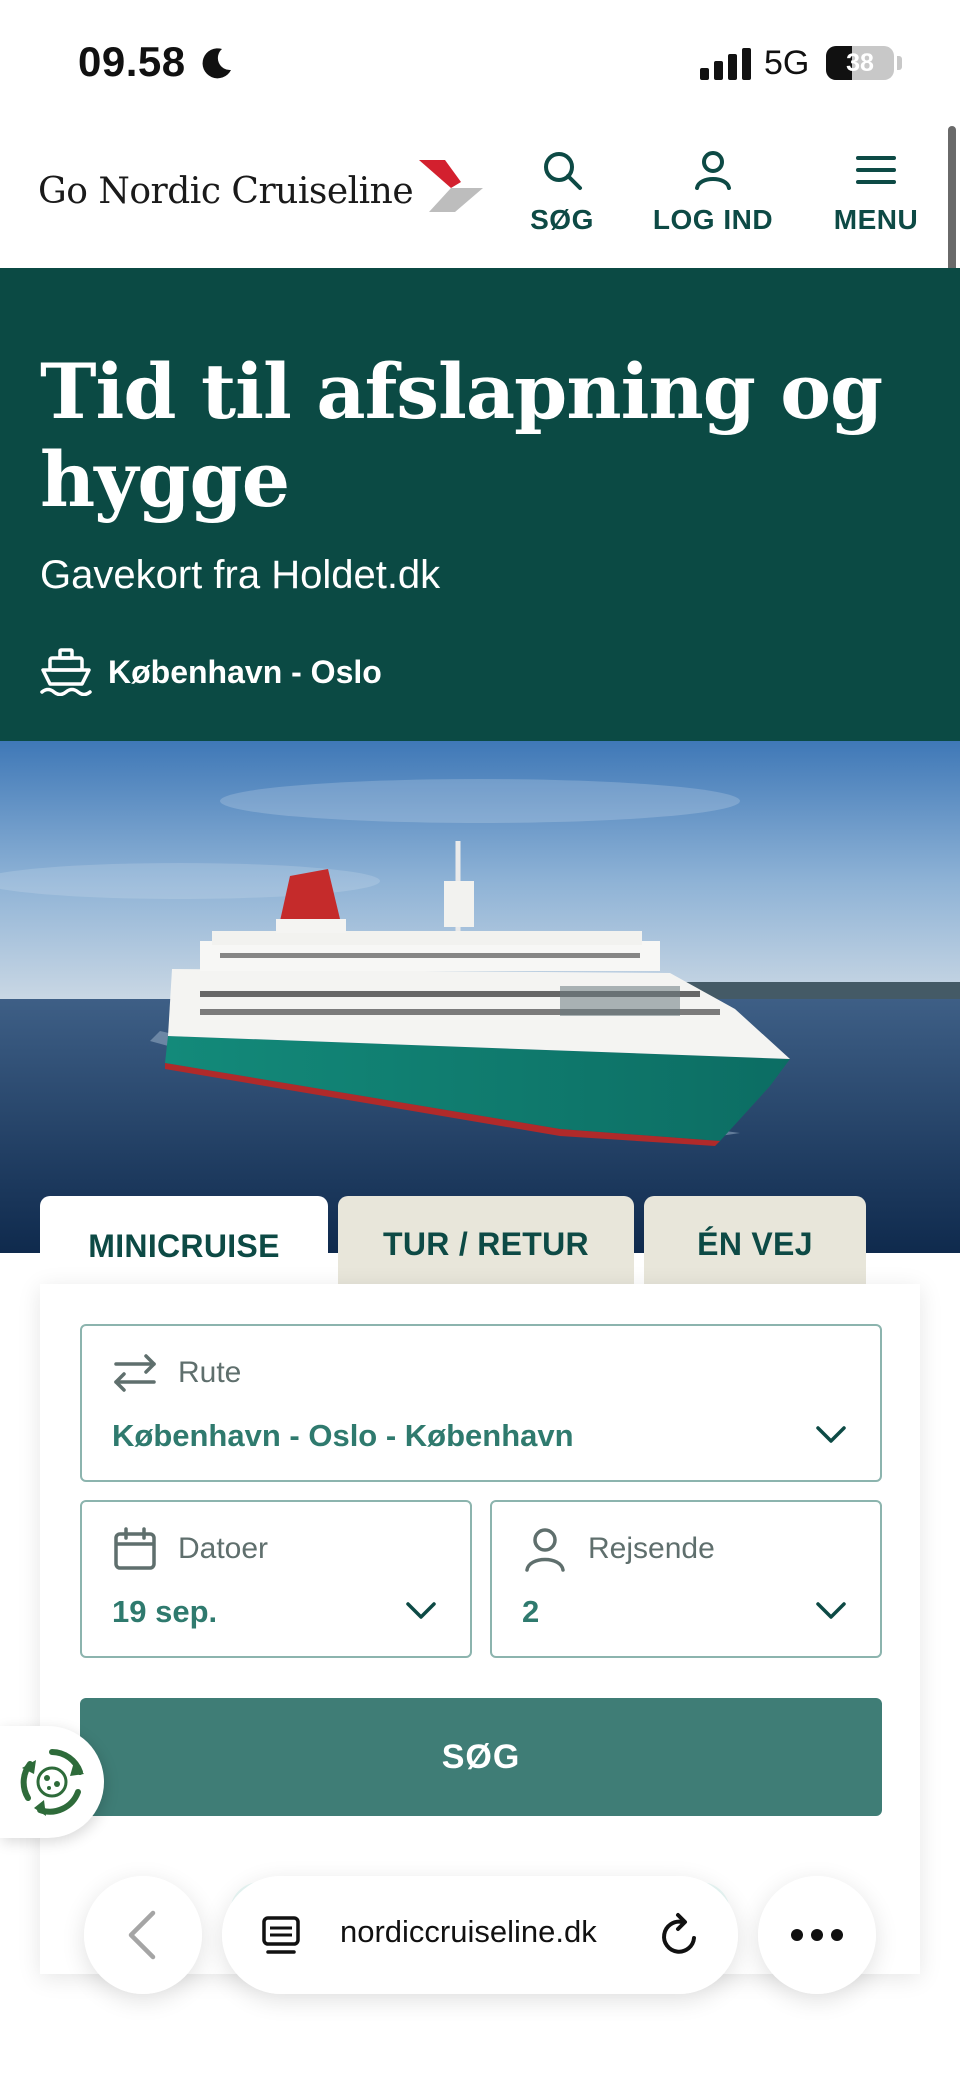 The height and width of the screenshot is (2078, 960). I want to click on person-icon, so click(545, 1550).